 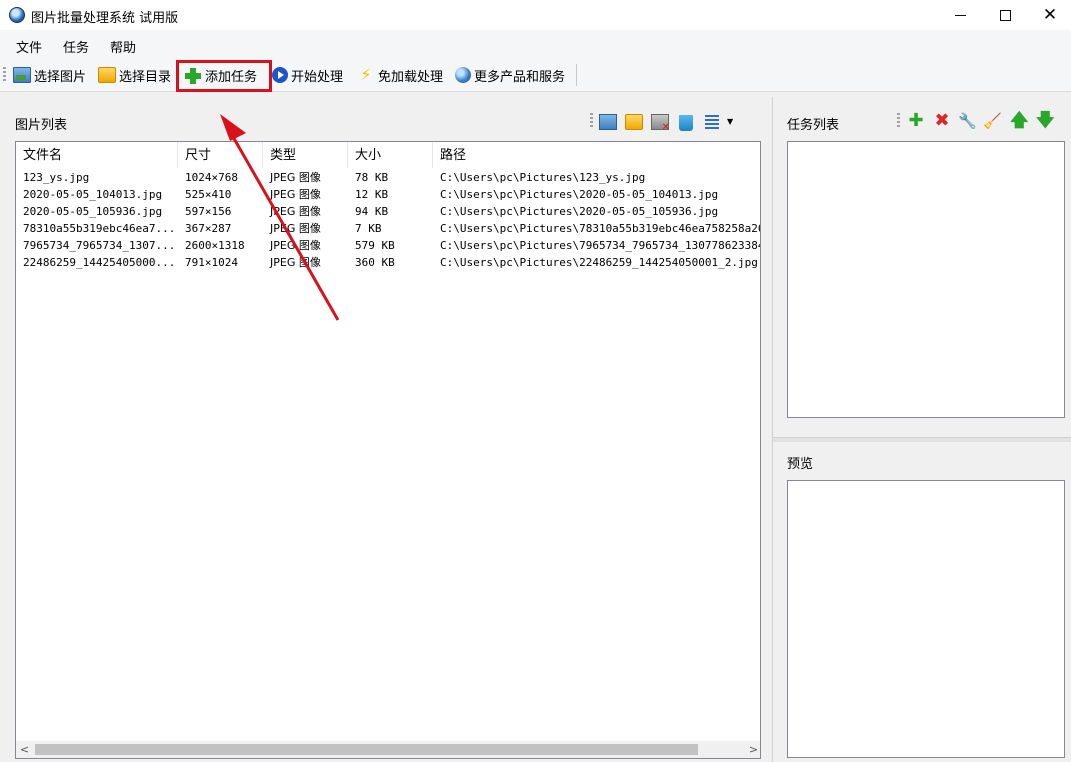 I want to click on cell-dimensions: 597×156, so click(x=208, y=211).